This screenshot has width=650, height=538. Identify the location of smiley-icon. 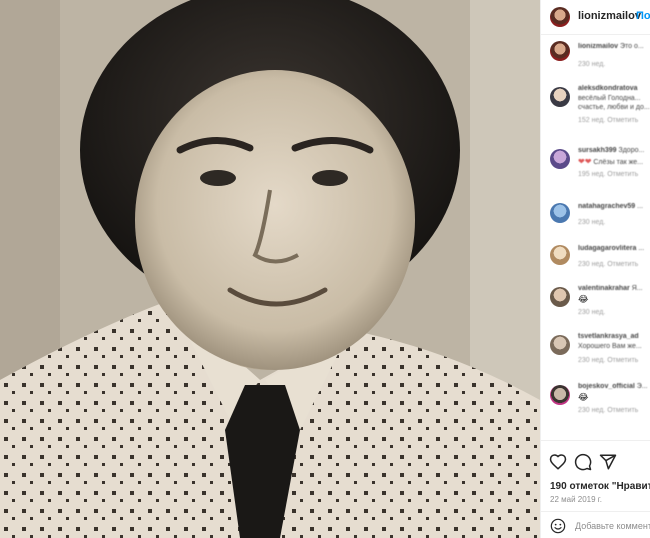
(558, 526).